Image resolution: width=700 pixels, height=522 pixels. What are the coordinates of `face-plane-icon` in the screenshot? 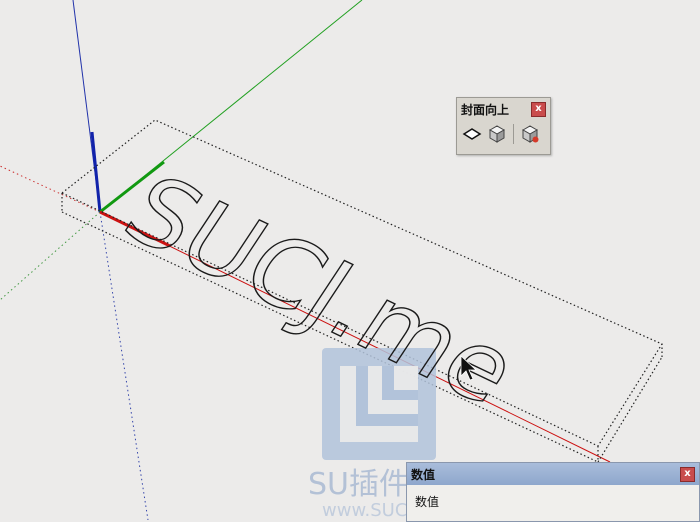 It's located at (472, 134).